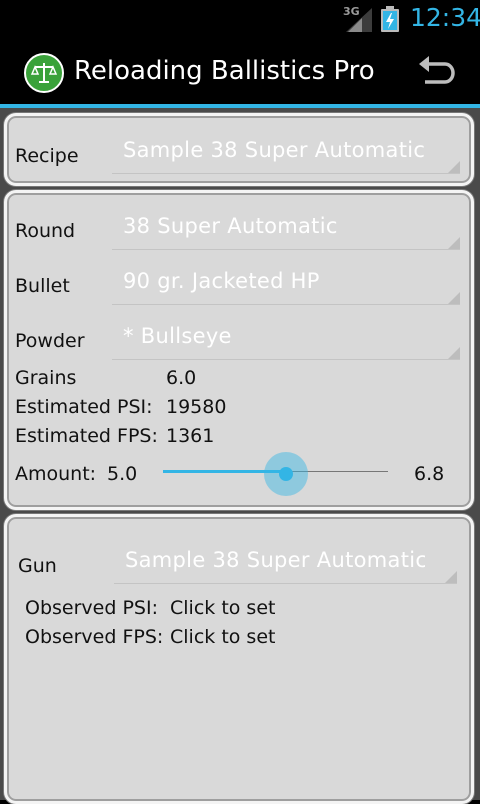 The width and height of the screenshot is (480, 804). Describe the element at coordinates (45, 231) in the screenshot. I see `round-label: Round` at that location.